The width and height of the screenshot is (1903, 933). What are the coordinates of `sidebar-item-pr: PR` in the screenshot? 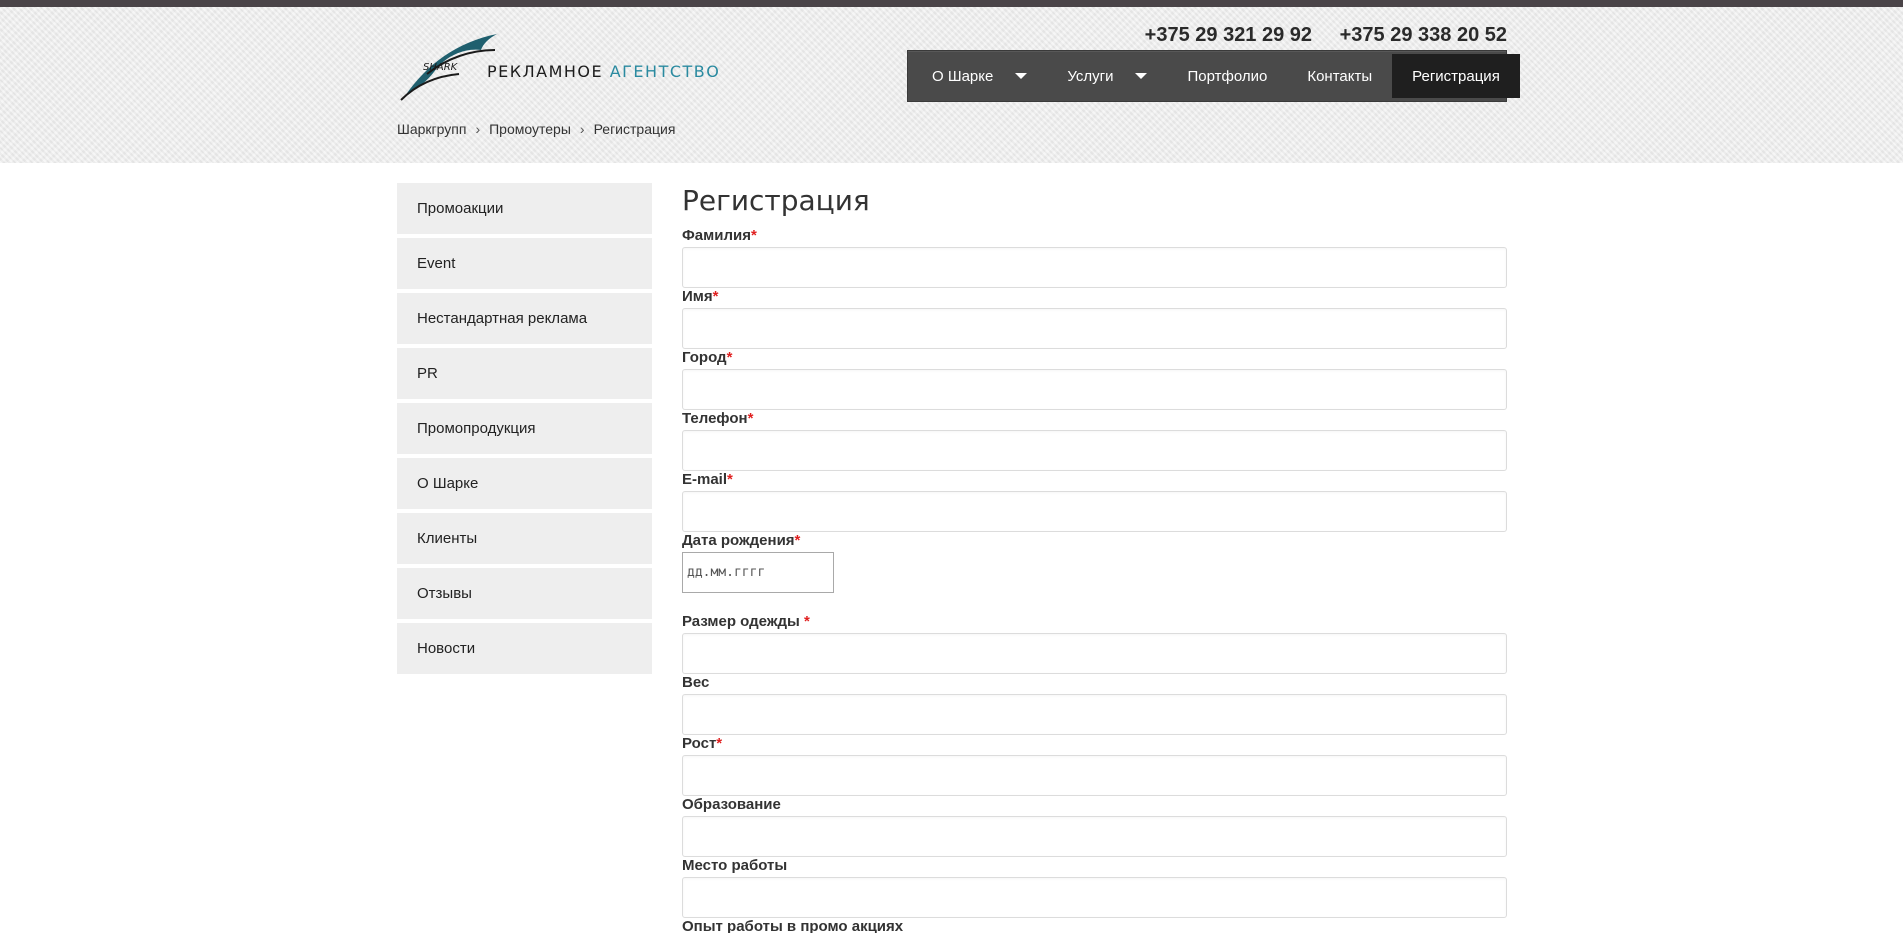 It's located at (524, 373).